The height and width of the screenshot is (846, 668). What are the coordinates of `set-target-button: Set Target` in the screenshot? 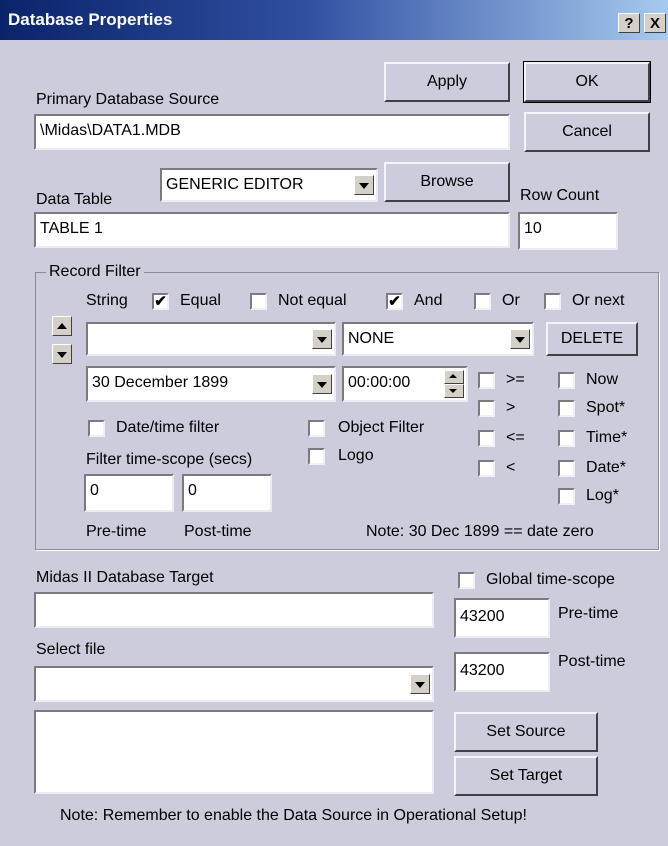 It's located at (526, 776).